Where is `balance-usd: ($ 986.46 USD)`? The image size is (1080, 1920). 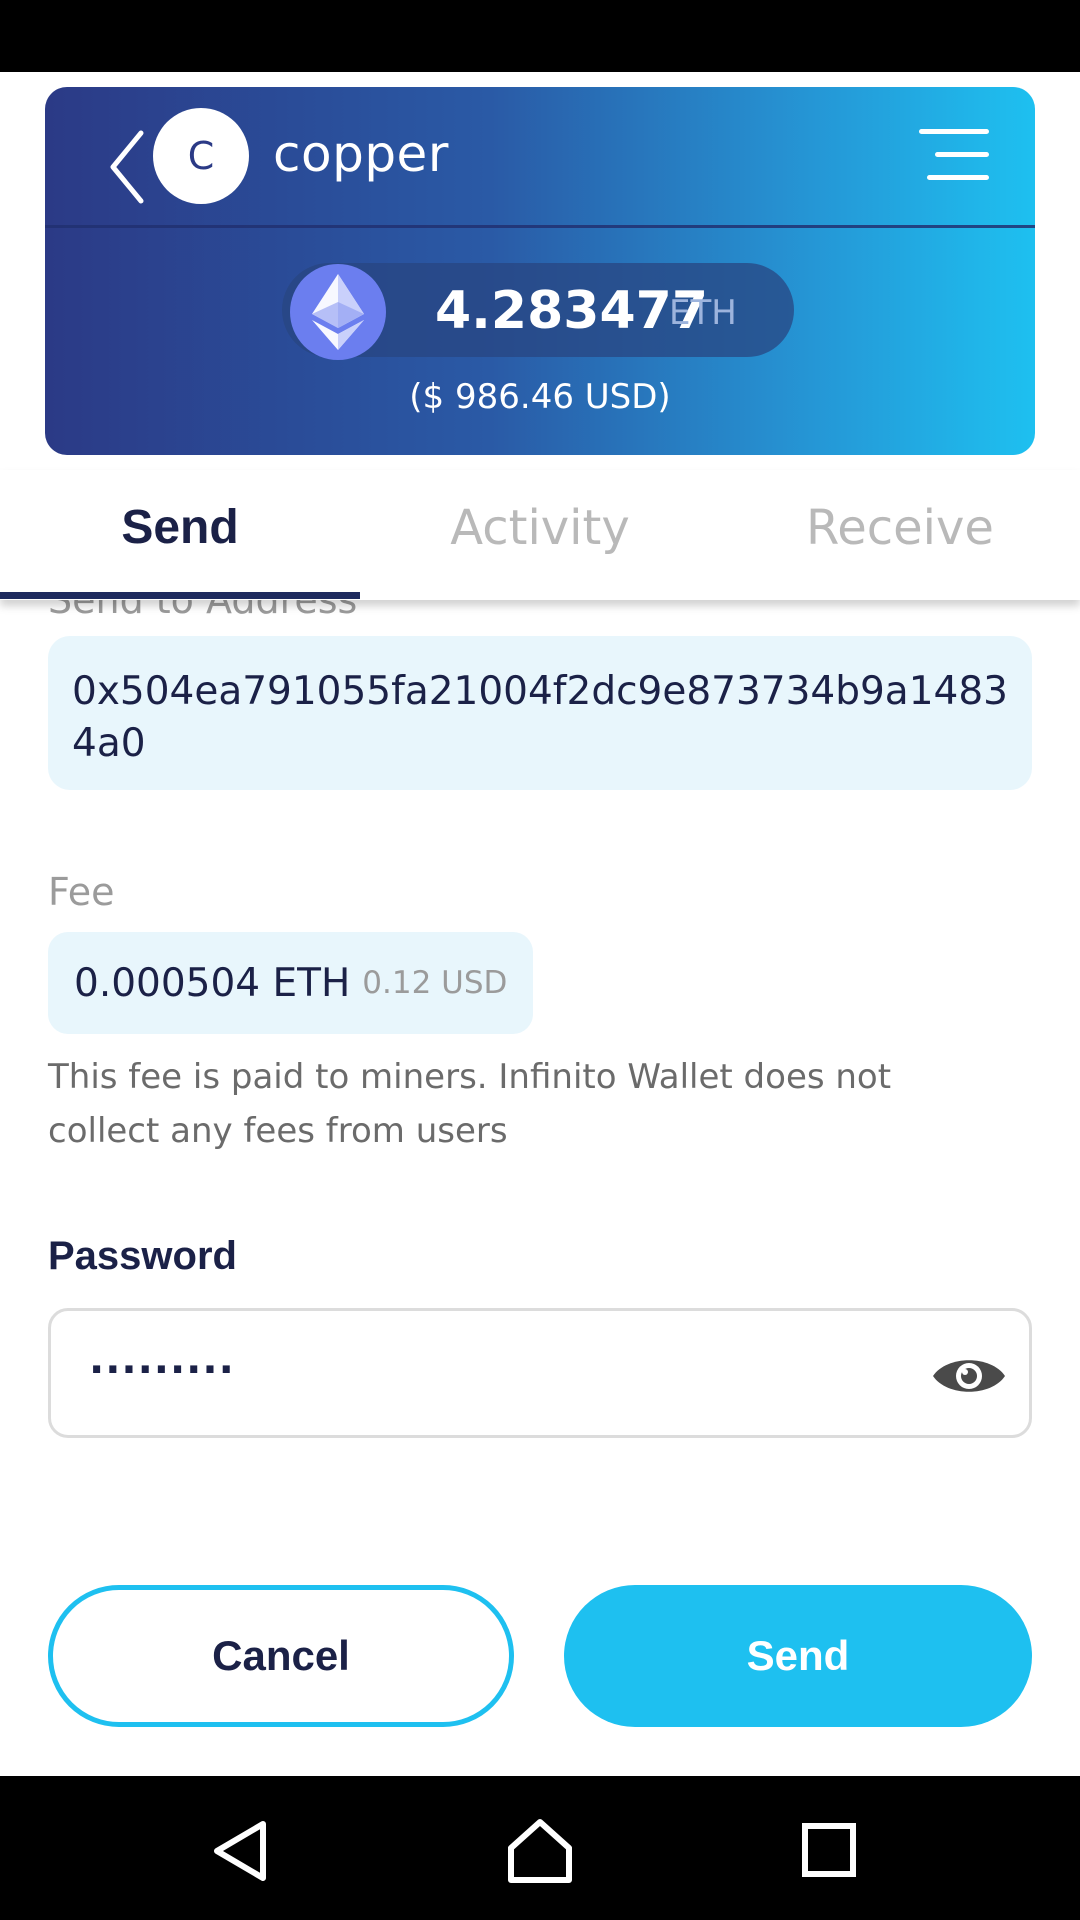
balance-usd: ($ 986.46 USD) is located at coordinates (540, 397).